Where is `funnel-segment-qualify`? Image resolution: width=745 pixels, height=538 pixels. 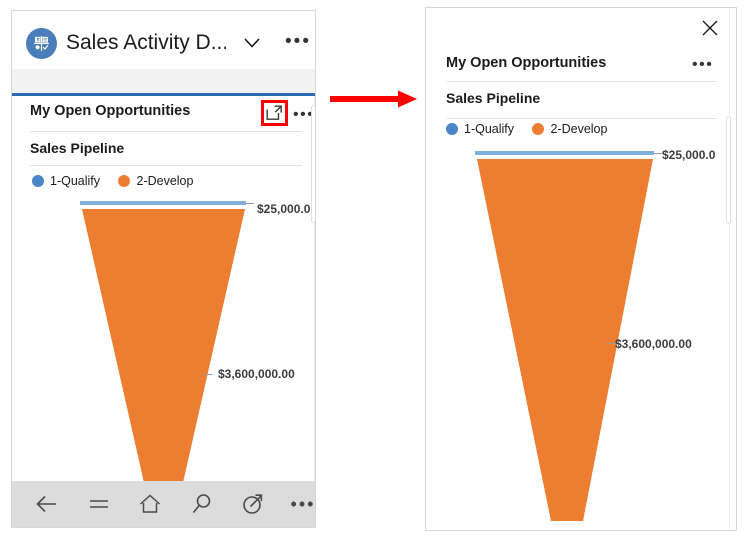
funnel-segment-qualify is located at coordinates (163, 203).